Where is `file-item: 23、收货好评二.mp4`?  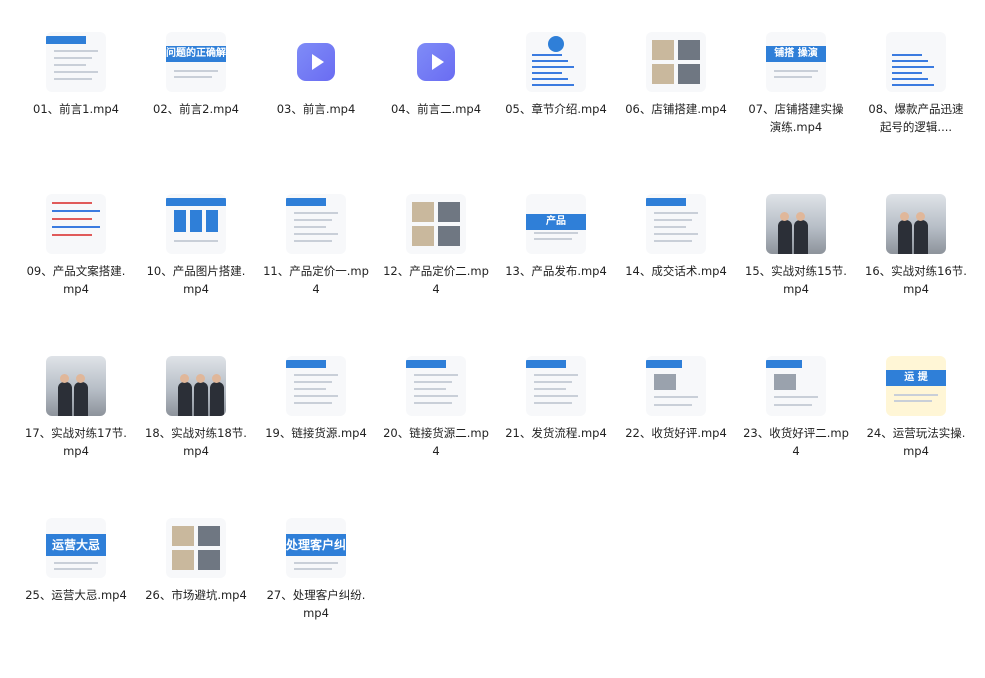 file-item: 23、收货好评二.mp4 is located at coordinates (796, 408).